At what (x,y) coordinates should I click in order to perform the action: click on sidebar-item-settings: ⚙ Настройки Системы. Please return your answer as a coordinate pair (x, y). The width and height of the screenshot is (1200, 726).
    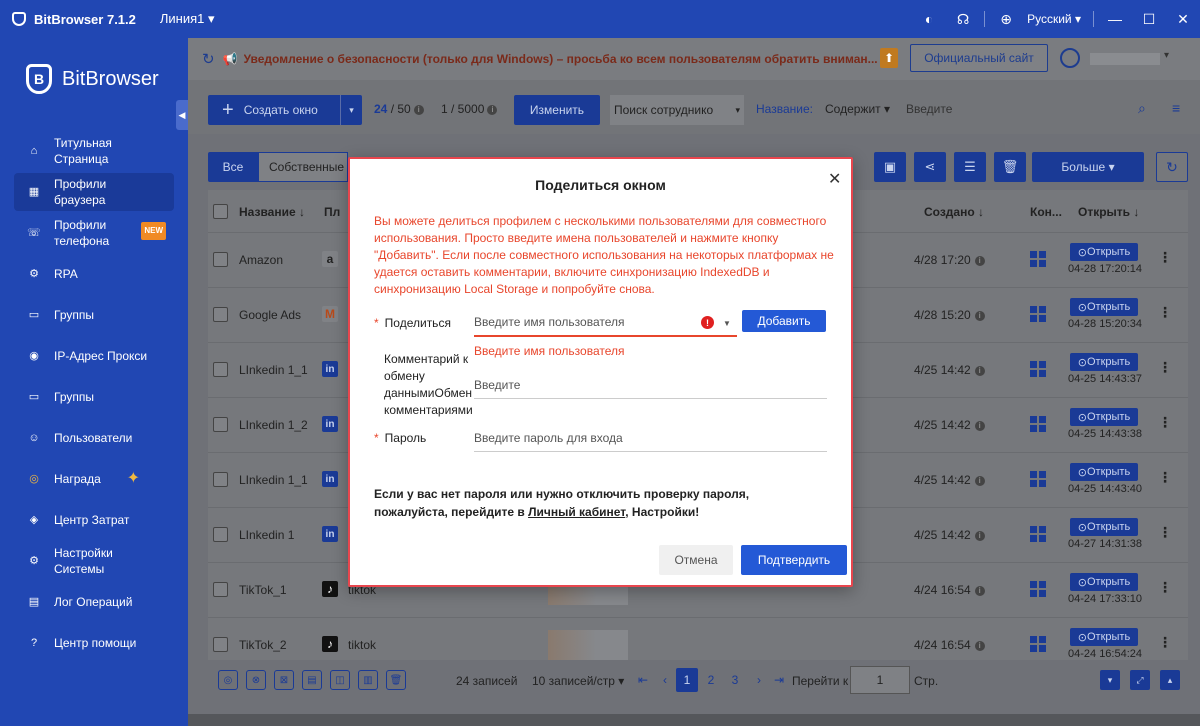
    Looking at the image, I should click on (94, 561).